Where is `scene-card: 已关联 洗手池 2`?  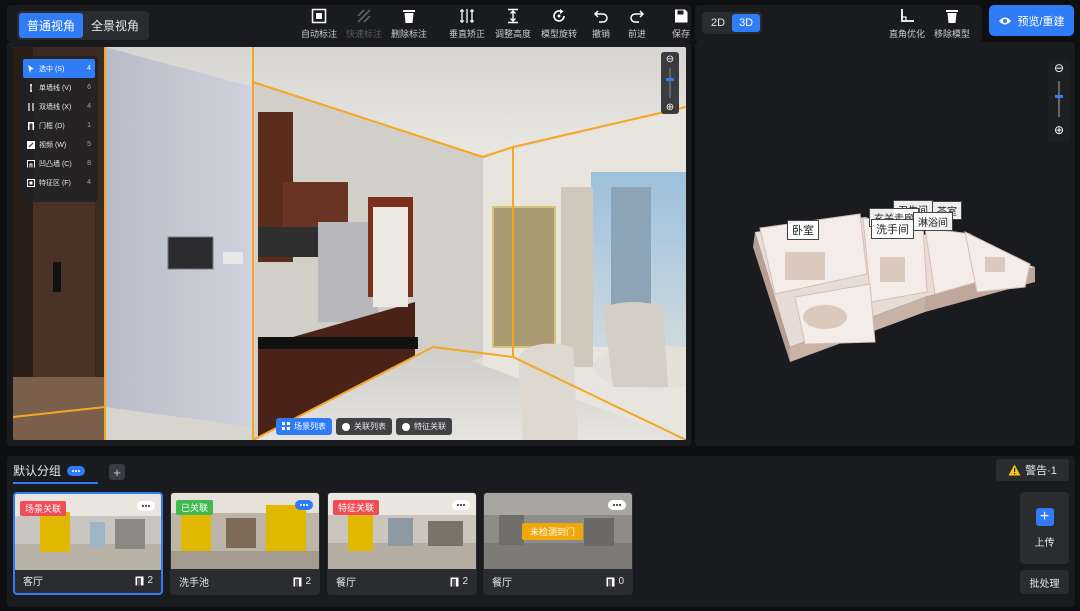
scene-card: 已关联 洗手池 2 is located at coordinates (245, 543).